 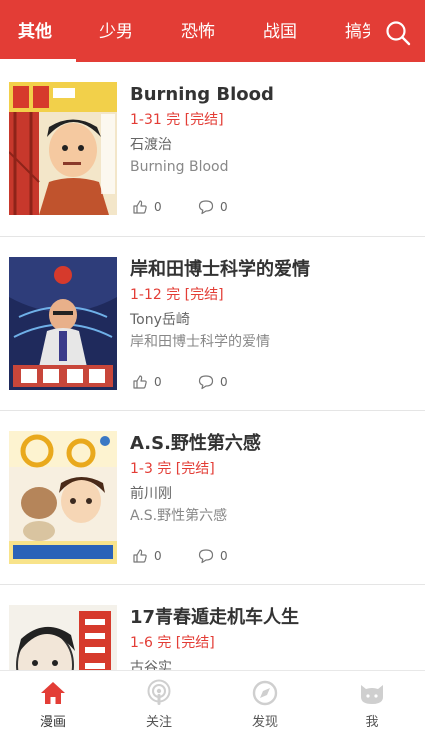 What do you see at coordinates (151, 494) in the screenshot?
I see `comic-author: 前川刚` at bounding box center [151, 494].